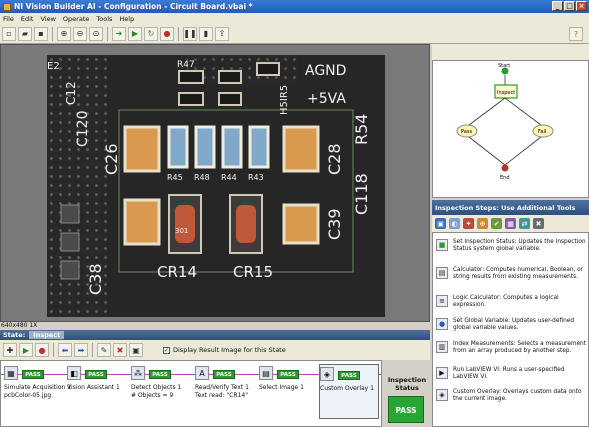  I want to click on help-icon: ?, so click(576, 34).